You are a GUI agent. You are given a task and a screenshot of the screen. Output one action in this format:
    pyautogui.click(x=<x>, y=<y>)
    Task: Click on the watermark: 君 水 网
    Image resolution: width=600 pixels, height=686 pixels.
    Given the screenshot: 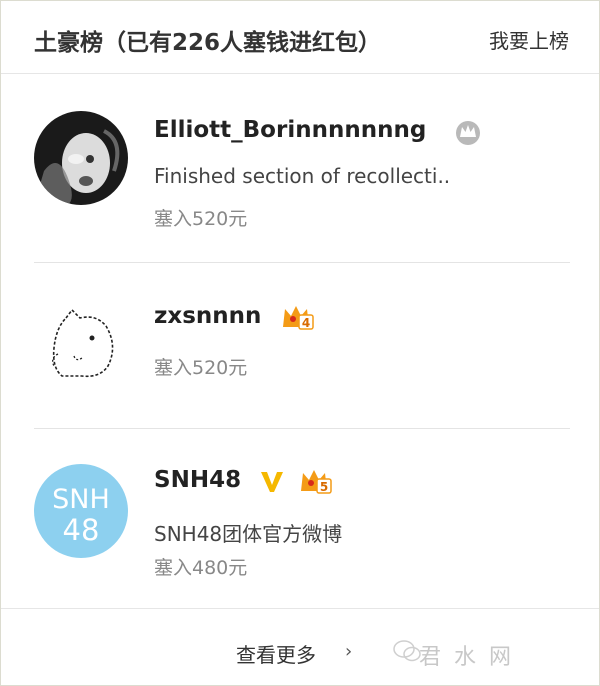 What is the action you would take?
    pyautogui.click(x=466, y=657)
    